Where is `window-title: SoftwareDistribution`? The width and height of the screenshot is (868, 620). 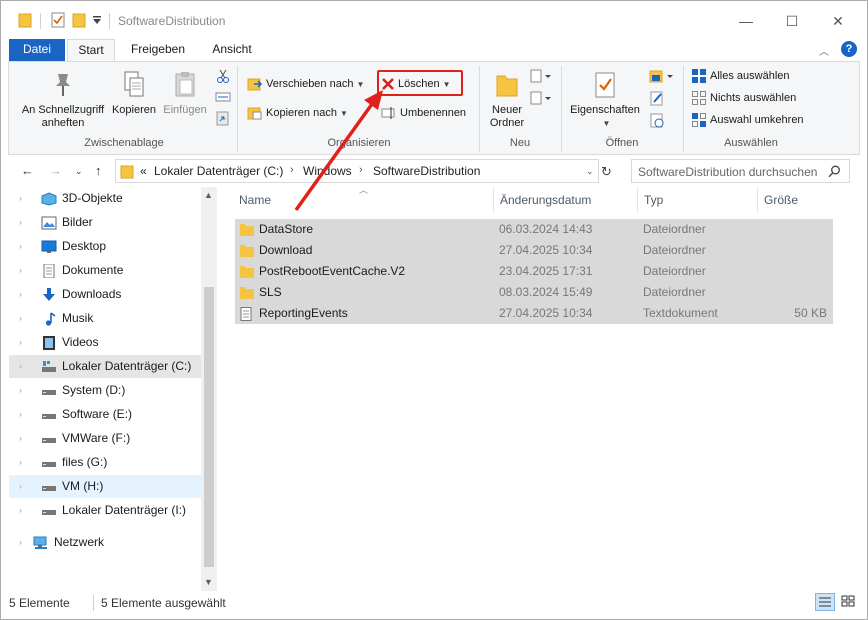
window-title: SoftwareDistribution is located at coordinates (172, 21).